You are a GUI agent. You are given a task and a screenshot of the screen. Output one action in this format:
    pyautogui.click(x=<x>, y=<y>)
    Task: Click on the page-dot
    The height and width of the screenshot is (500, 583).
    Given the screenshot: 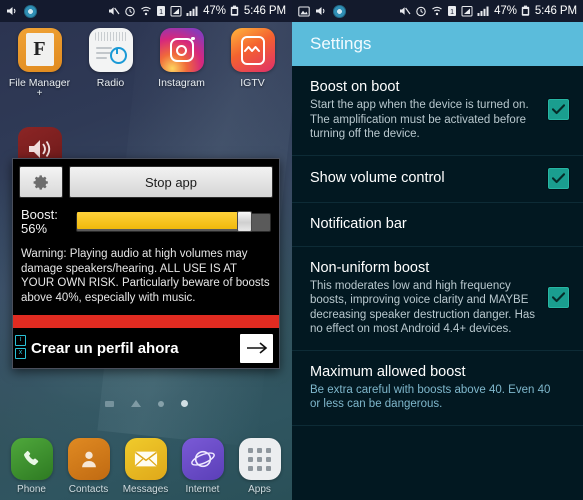 What is the action you would take?
    pyautogui.click(x=160, y=403)
    